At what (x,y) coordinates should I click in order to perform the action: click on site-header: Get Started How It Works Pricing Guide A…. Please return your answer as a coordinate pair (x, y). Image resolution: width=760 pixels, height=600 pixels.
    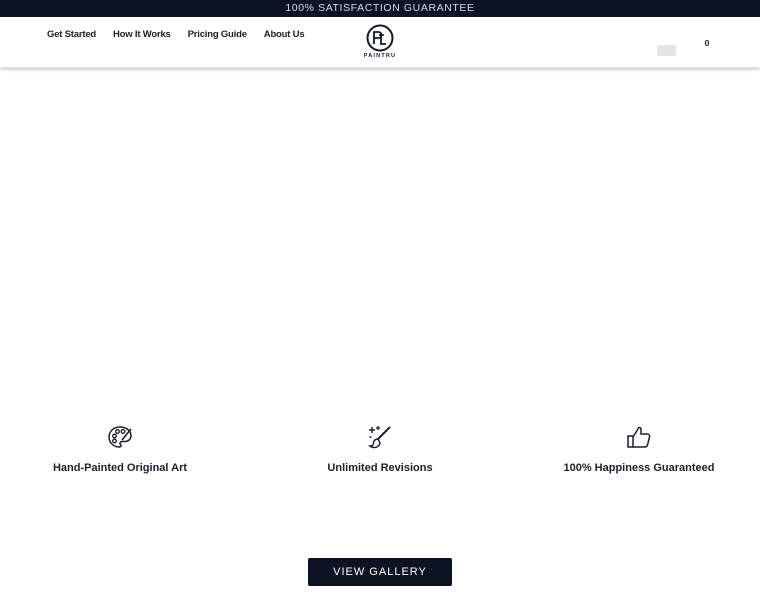
    Looking at the image, I should click on (380, 42).